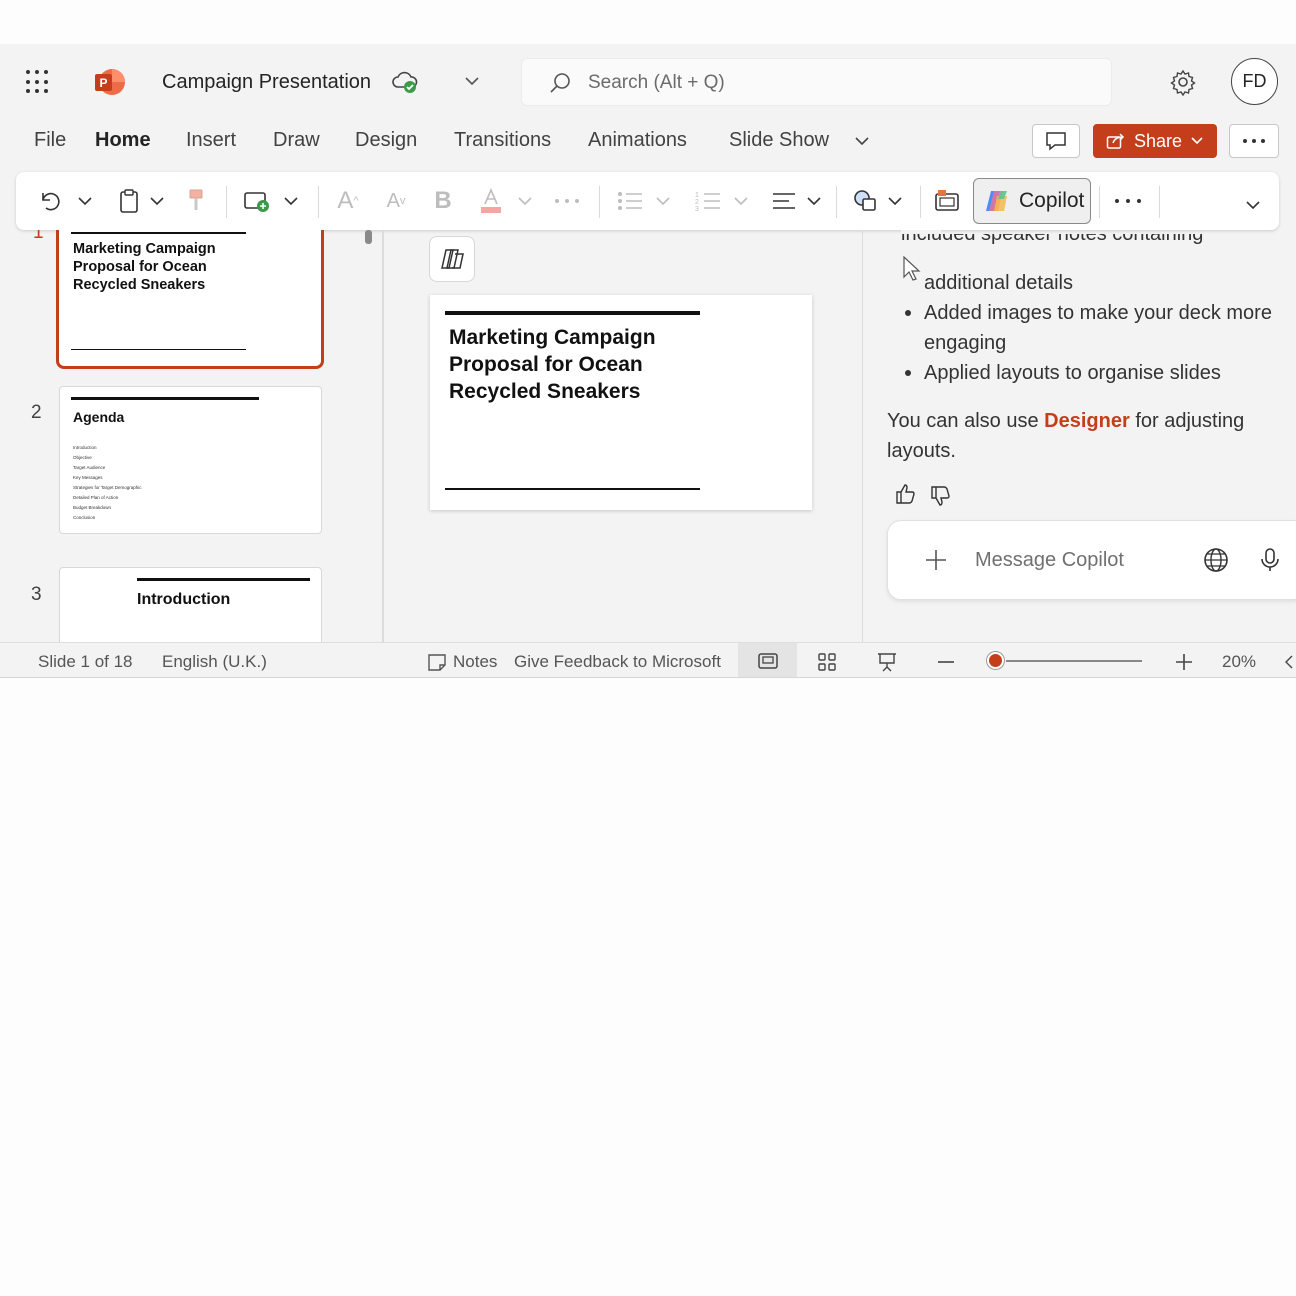 Image resolution: width=1296 pixels, height=1296 pixels. Describe the element at coordinates (1184, 664) in the screenshot. I see `zoom-in-icon` at that location.